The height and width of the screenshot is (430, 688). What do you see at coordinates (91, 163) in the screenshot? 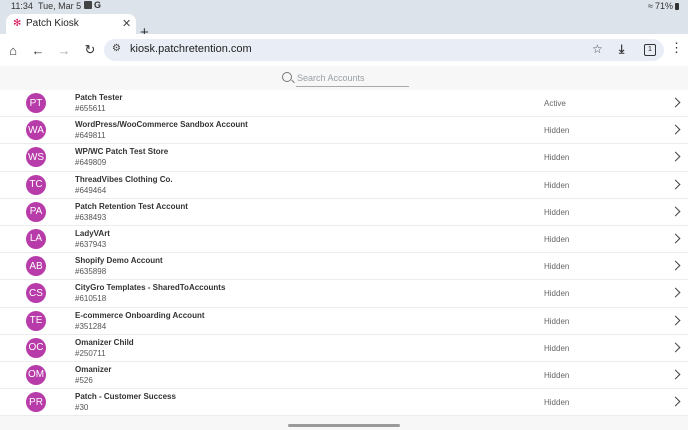
I see `account-id: #649809` at bounding box center [91, 163].